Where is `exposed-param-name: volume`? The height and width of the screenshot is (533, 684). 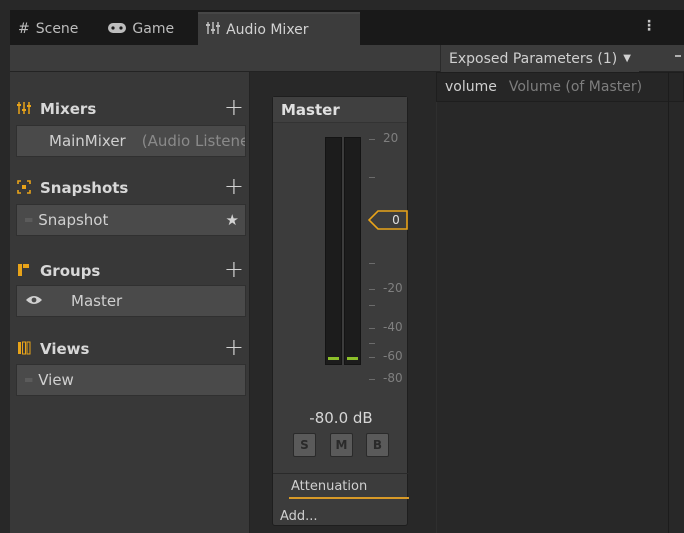 exposed-param-name: volume is located at coordinates (471, 87).